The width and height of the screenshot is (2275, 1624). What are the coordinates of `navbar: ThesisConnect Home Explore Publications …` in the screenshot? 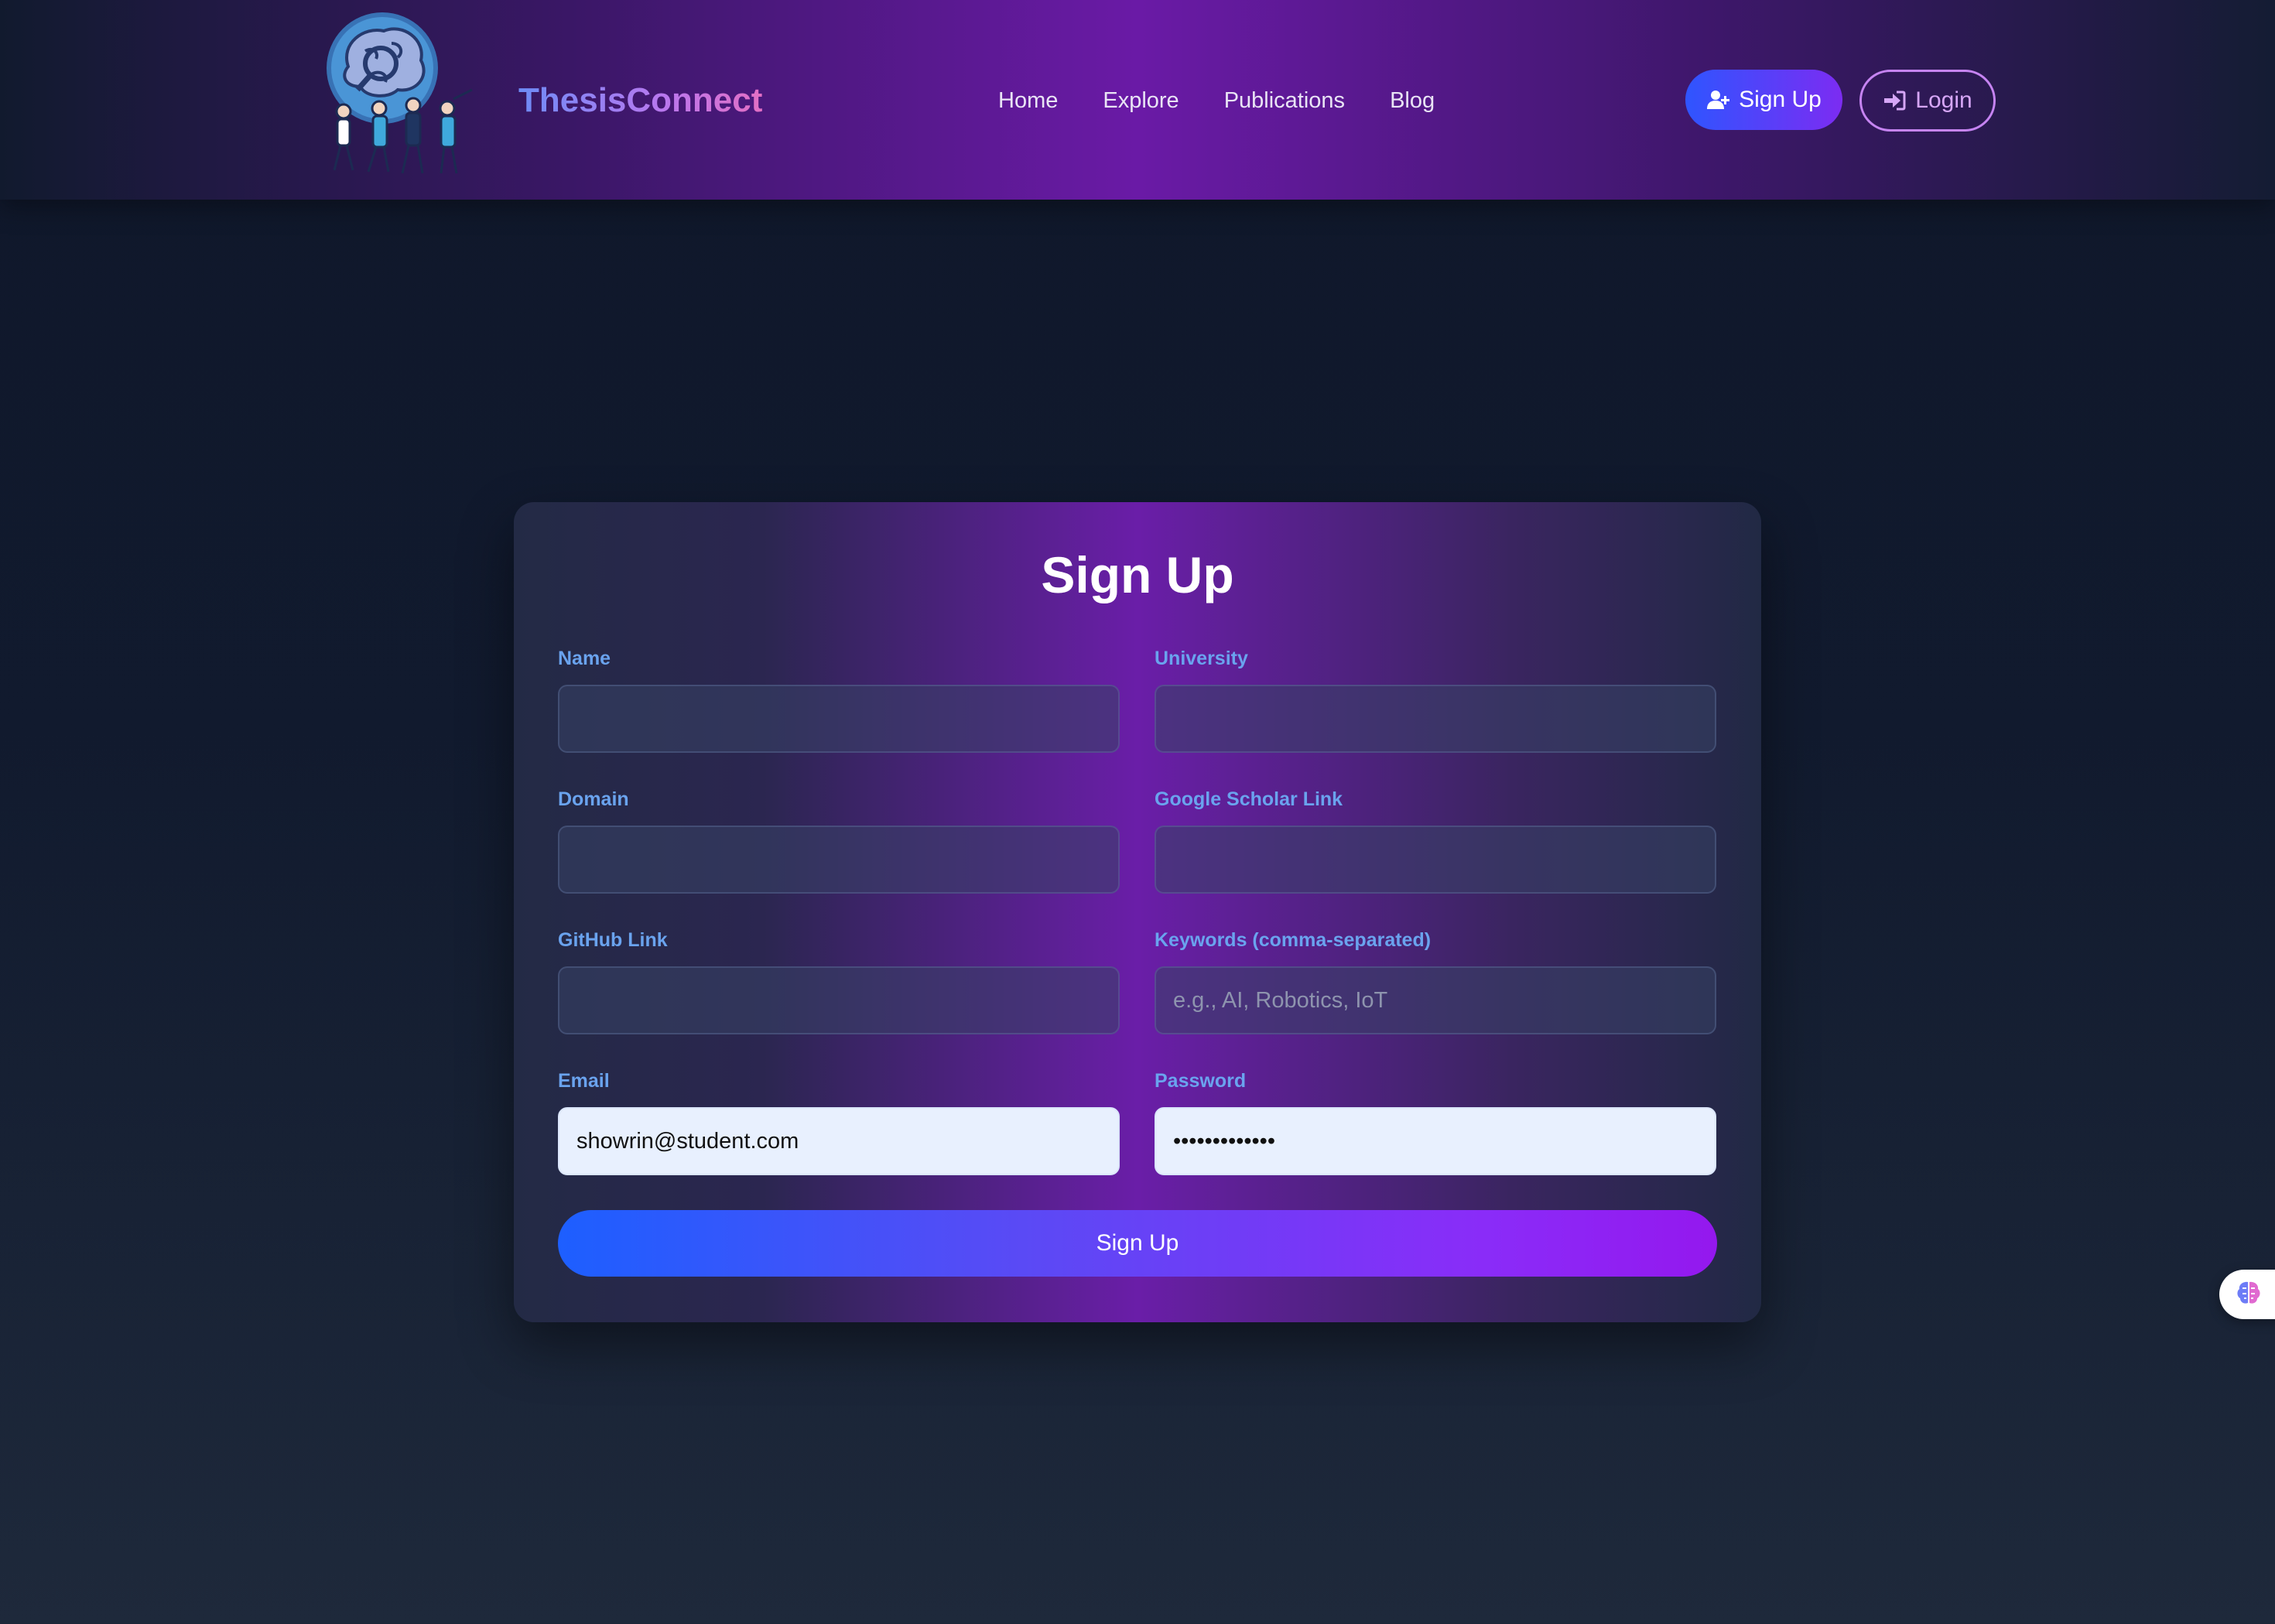 It's located at (1137, 100).